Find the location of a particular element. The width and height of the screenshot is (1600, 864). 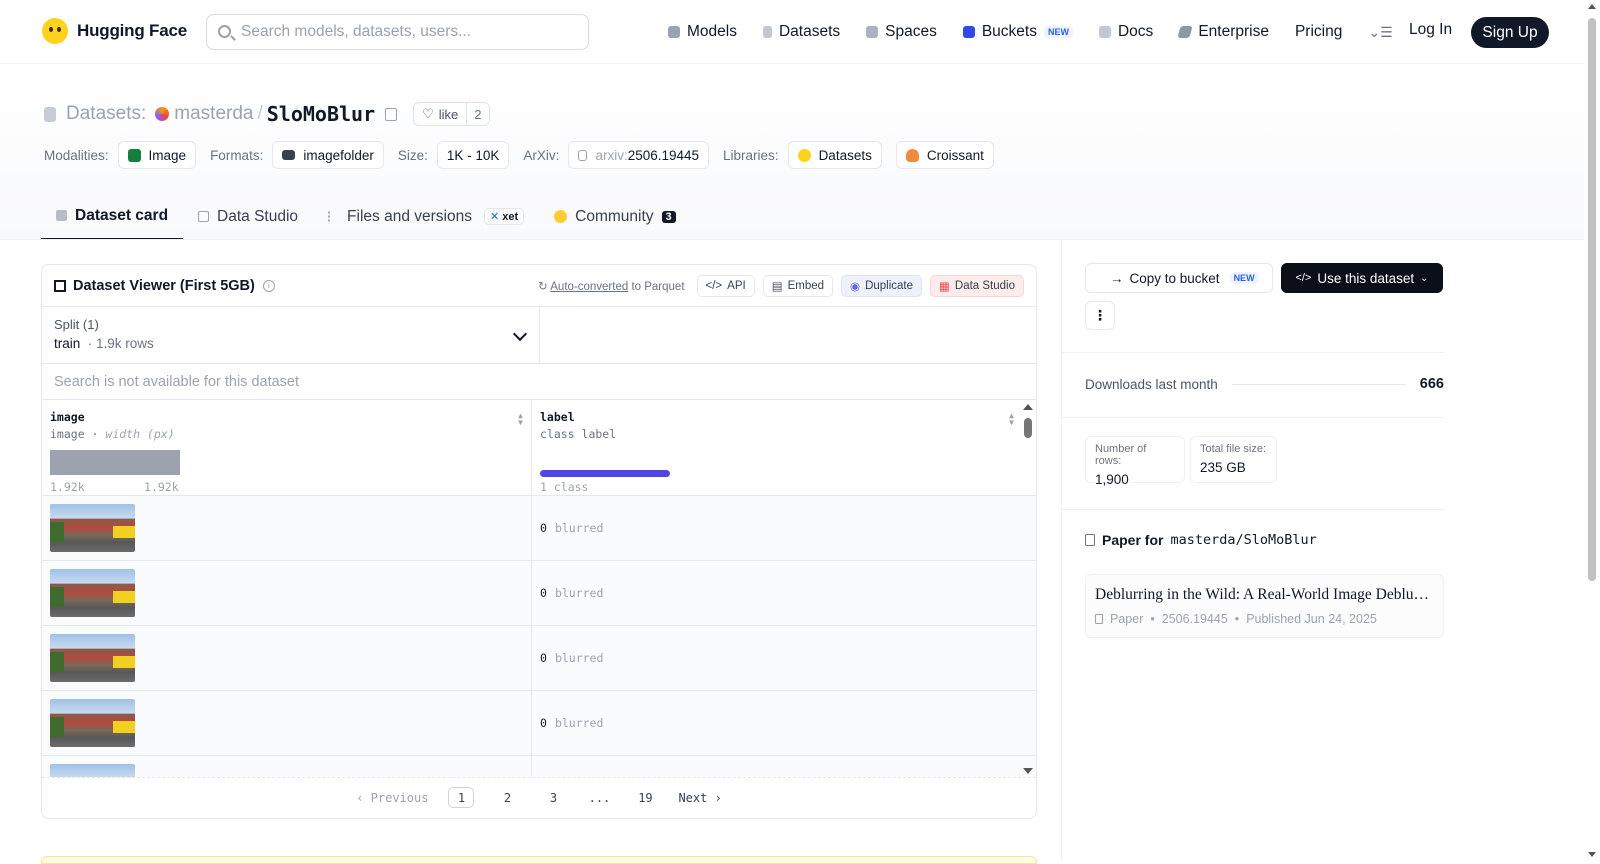

repo-type-label: Datasets: is located at coordinates (106, 114).